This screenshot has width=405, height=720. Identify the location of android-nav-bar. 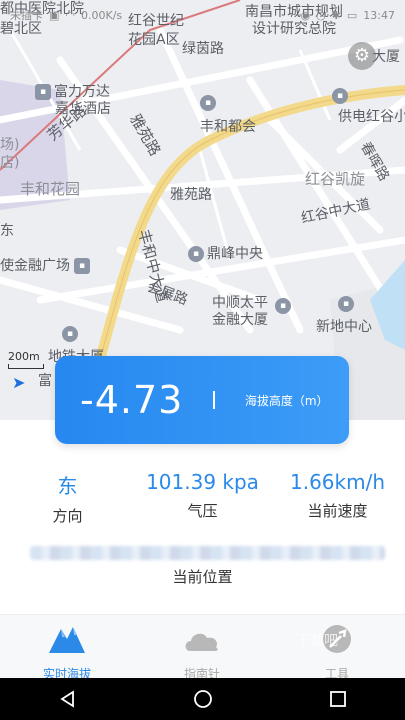
(202, 699).